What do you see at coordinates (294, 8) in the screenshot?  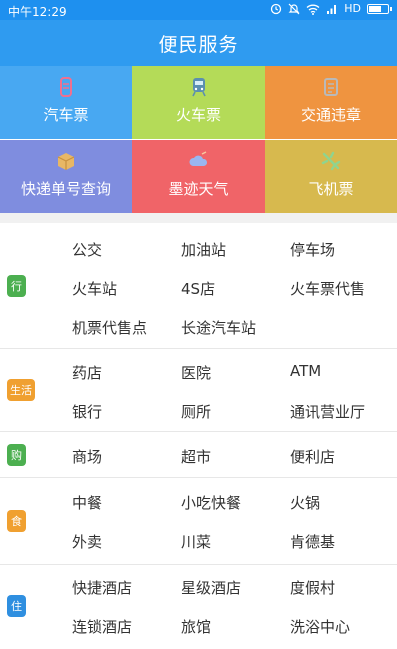 I see `mute-icon` at bounding box center [294, 8].